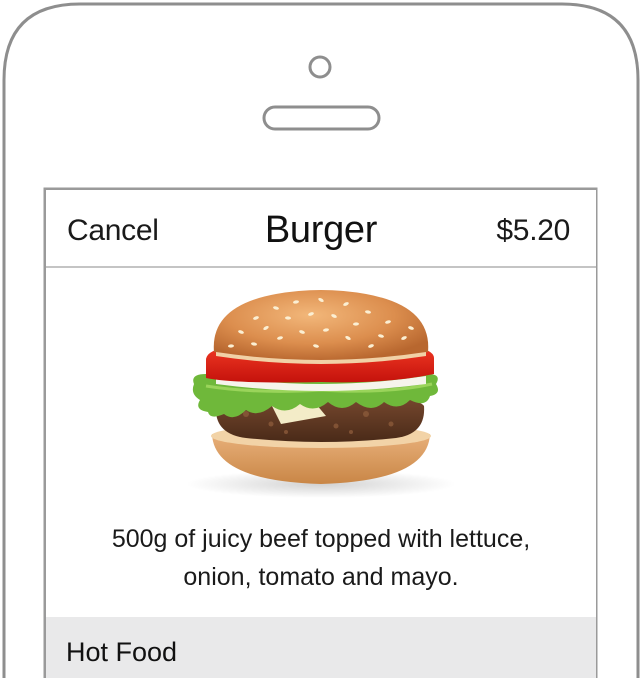 This screenshot has height=678, width=642. What do you see at coordinates (321, 577) in the screenshot?
I see `description-line: onion, tomato and mayo.` at bounding box center [321, 577].